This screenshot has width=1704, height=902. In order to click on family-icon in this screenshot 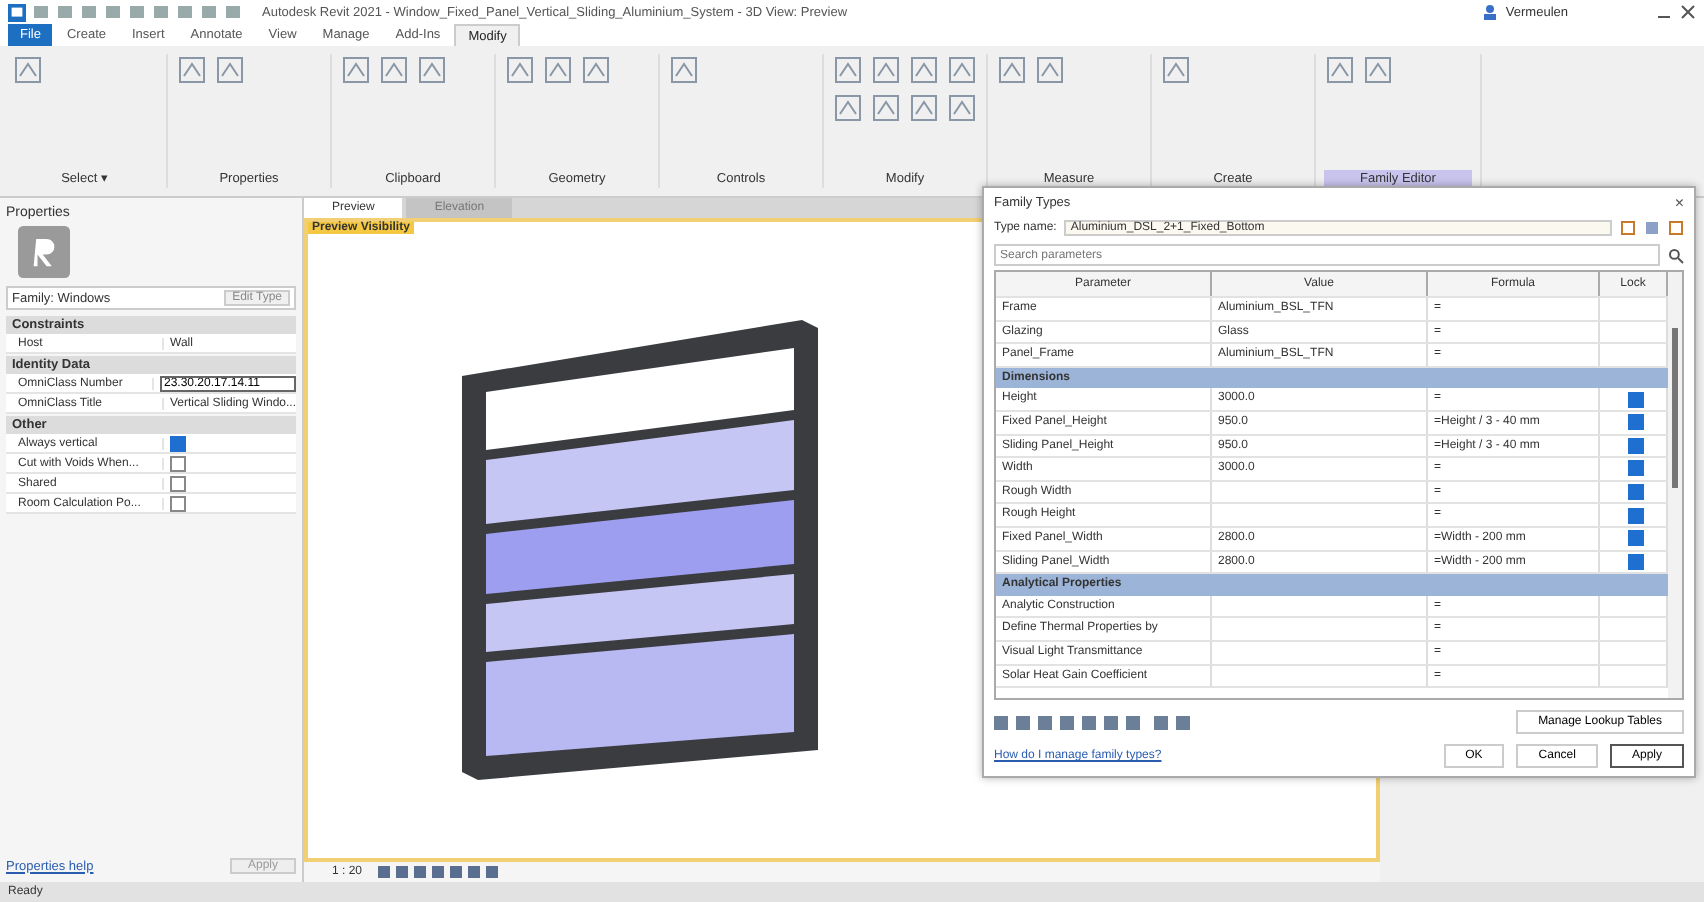, I will do `click(44, 252)`.